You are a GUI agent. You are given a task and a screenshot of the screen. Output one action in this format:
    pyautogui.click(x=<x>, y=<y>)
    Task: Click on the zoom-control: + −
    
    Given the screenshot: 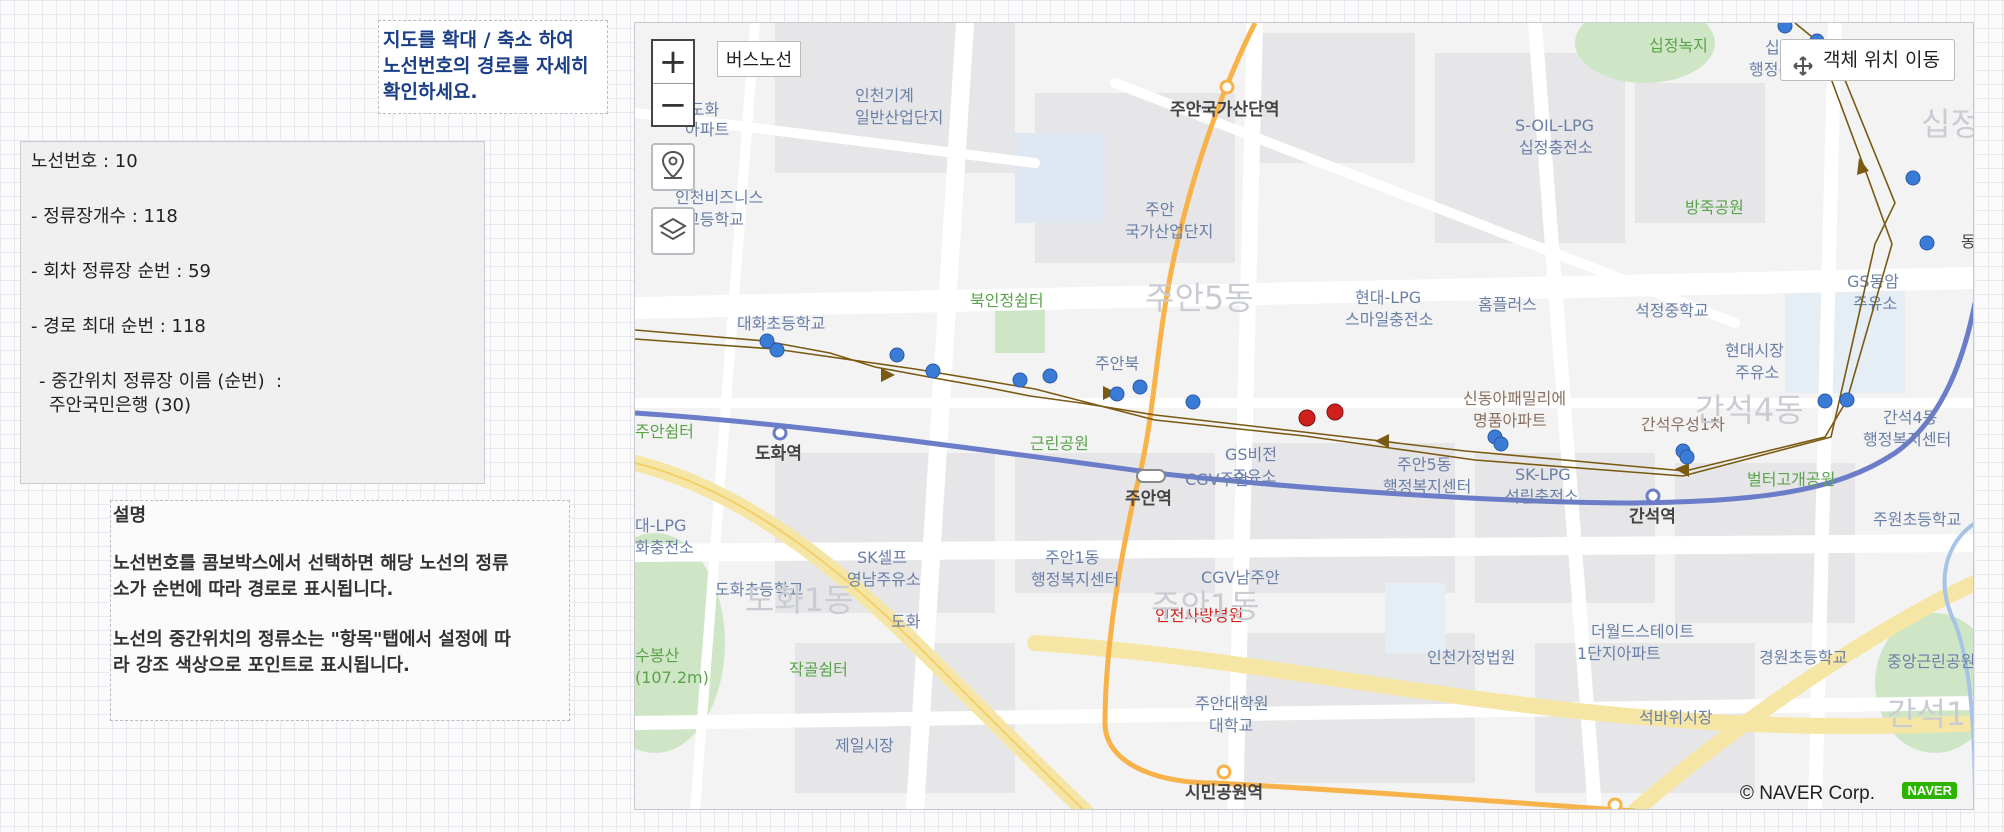 What is the action you would take?
    pyautogui.click(x=673, y=83)
    